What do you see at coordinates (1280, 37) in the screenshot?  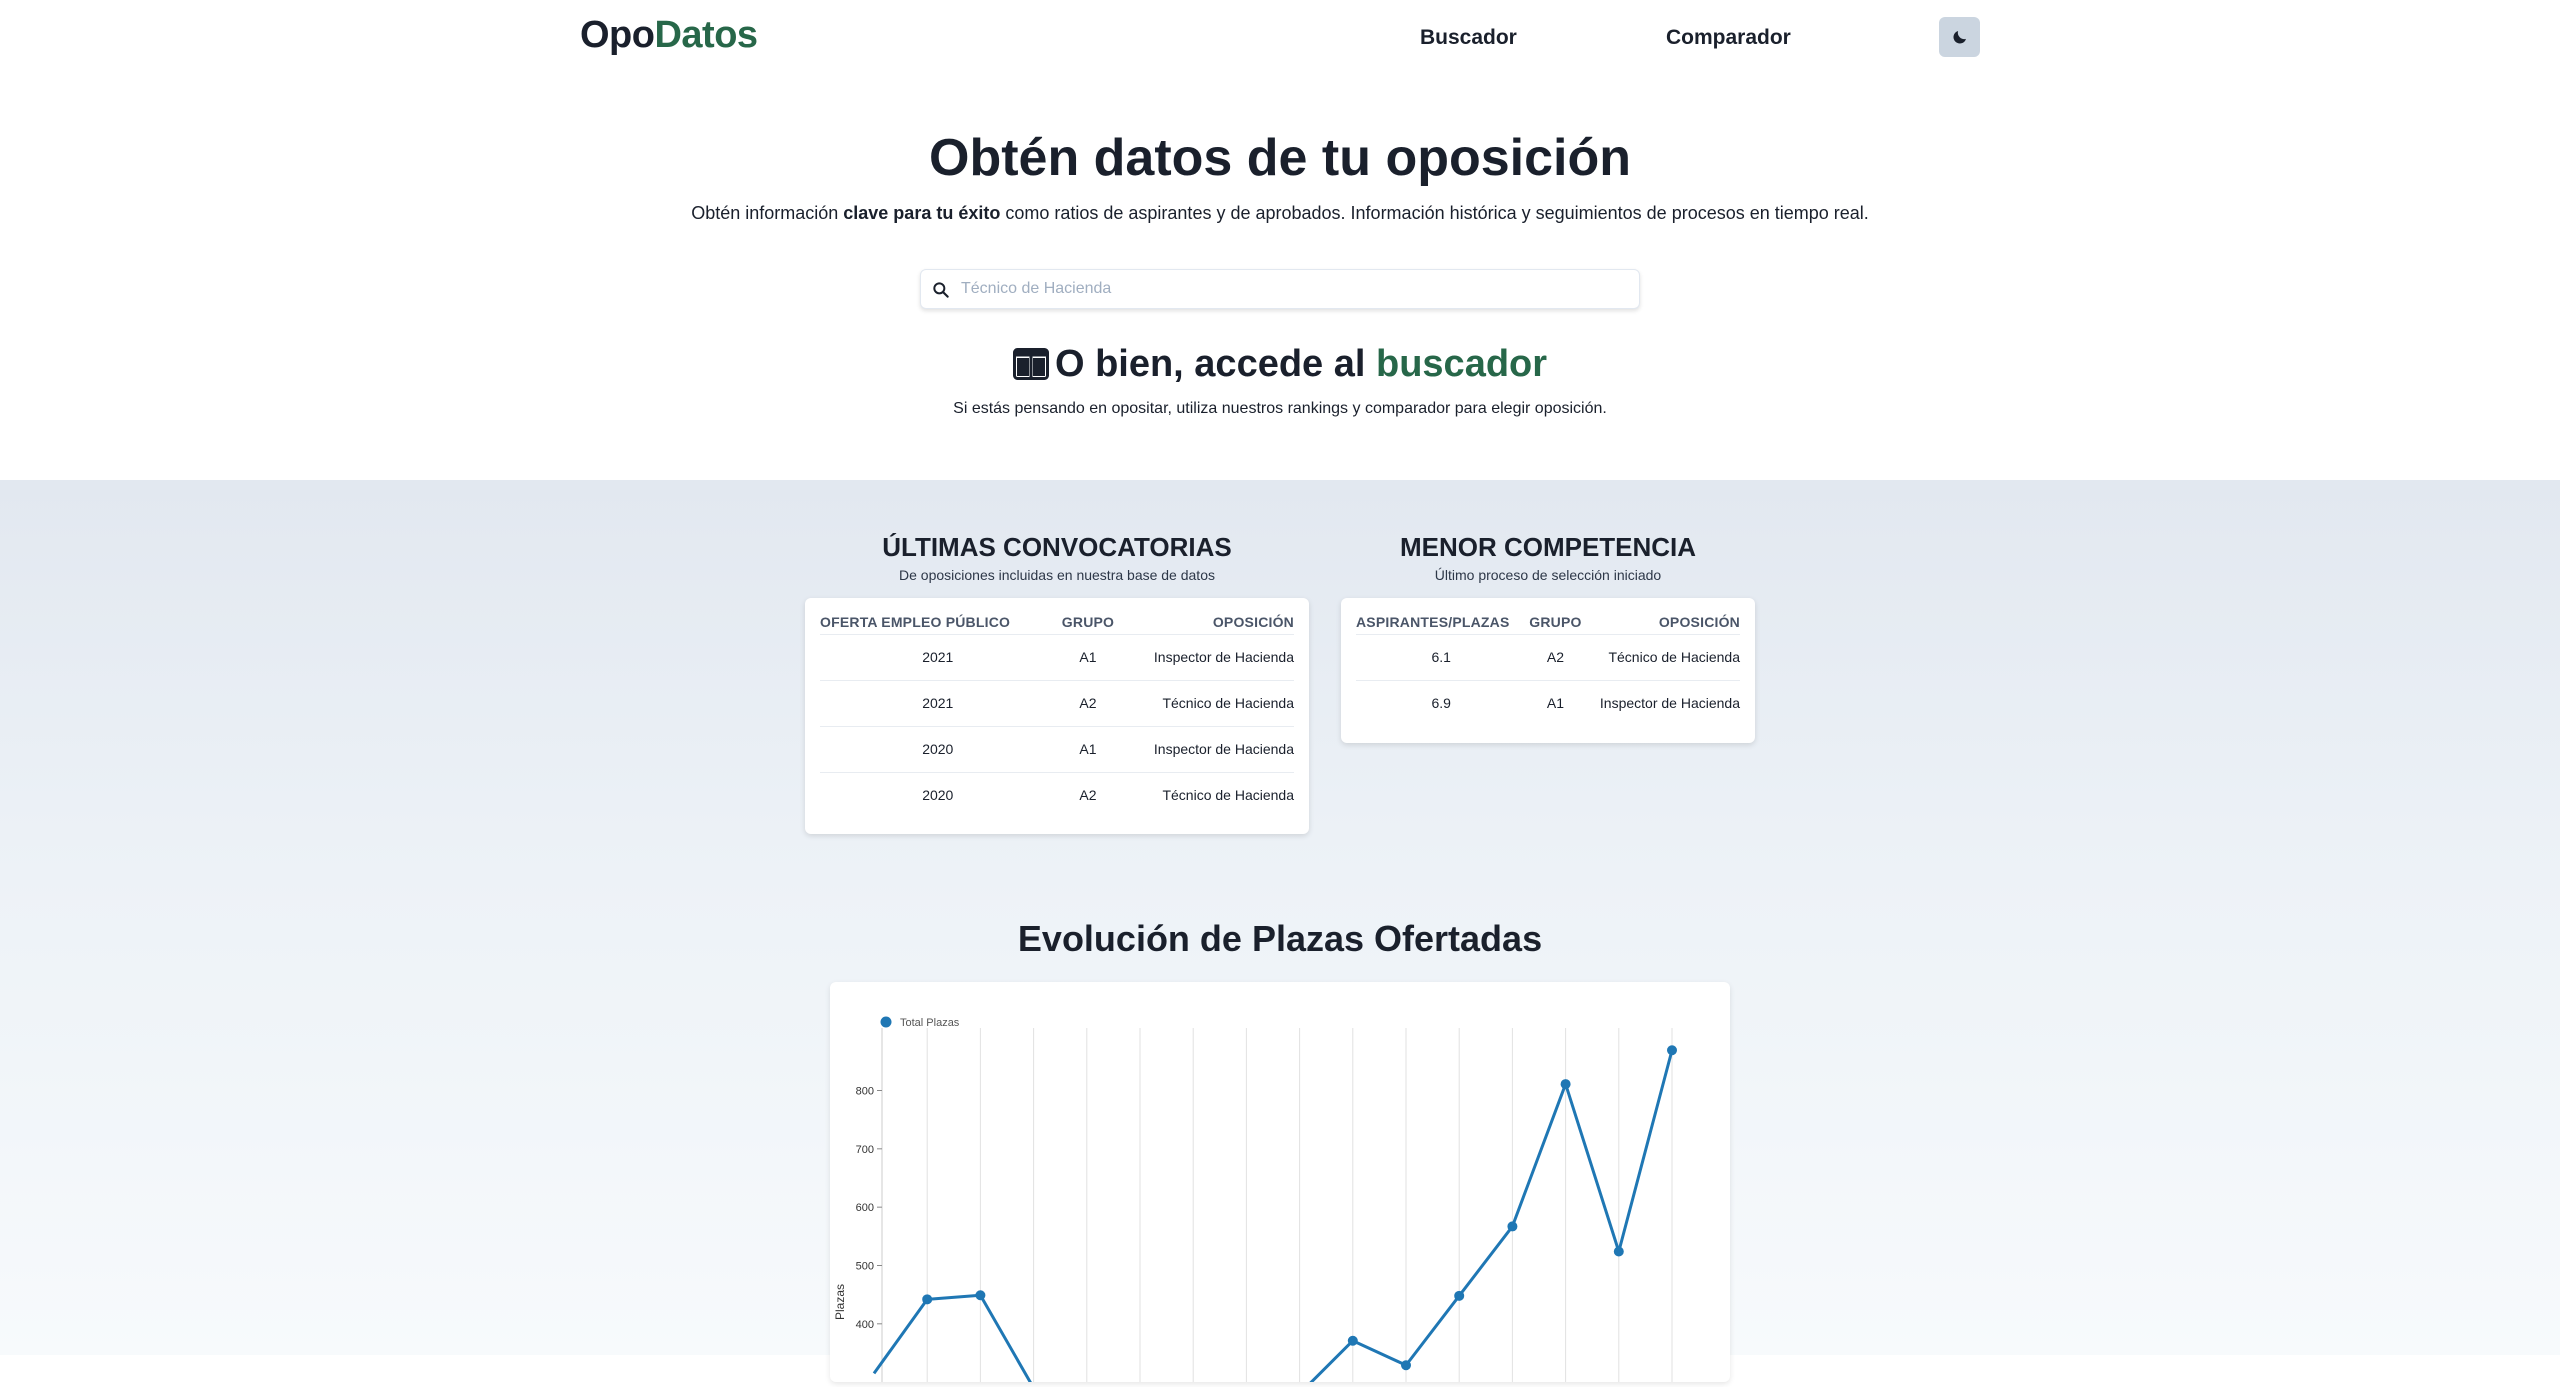 I see `navbar: OpoDatos Buscador Comparador` at bounding box center [1280, 37].